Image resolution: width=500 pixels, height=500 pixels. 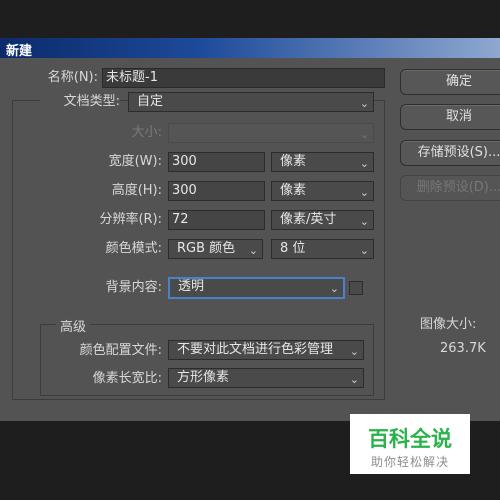 What do you see at coordinates (450, 82) in the screenshot?
I see `ok-button: 确定` at bounding box center [450, 82].